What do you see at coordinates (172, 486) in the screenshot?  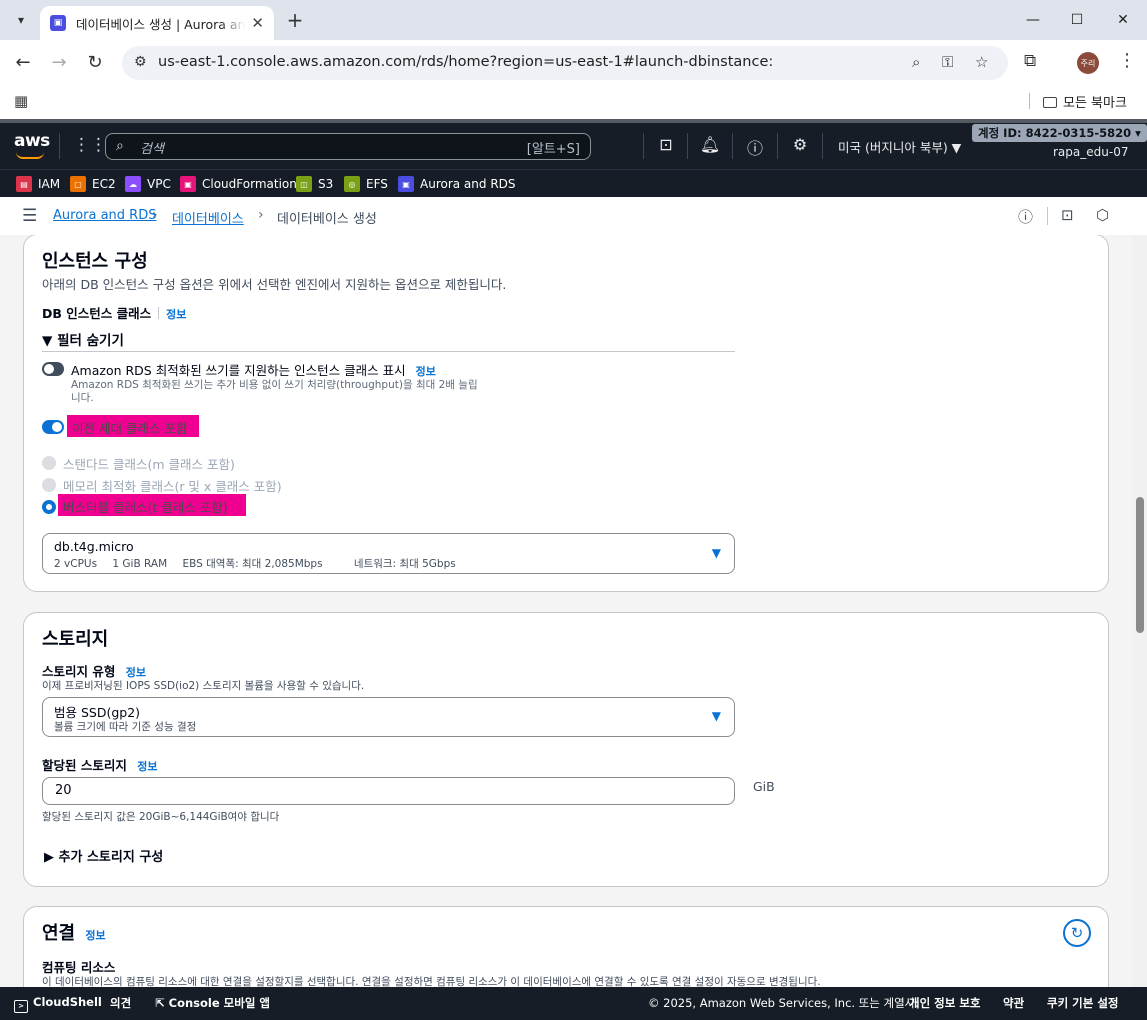 I see `radio-memory-optimized-label: 메모리 최적화 클래스(r 및 x 클래스 포함)` at bounding box center [172, 486].